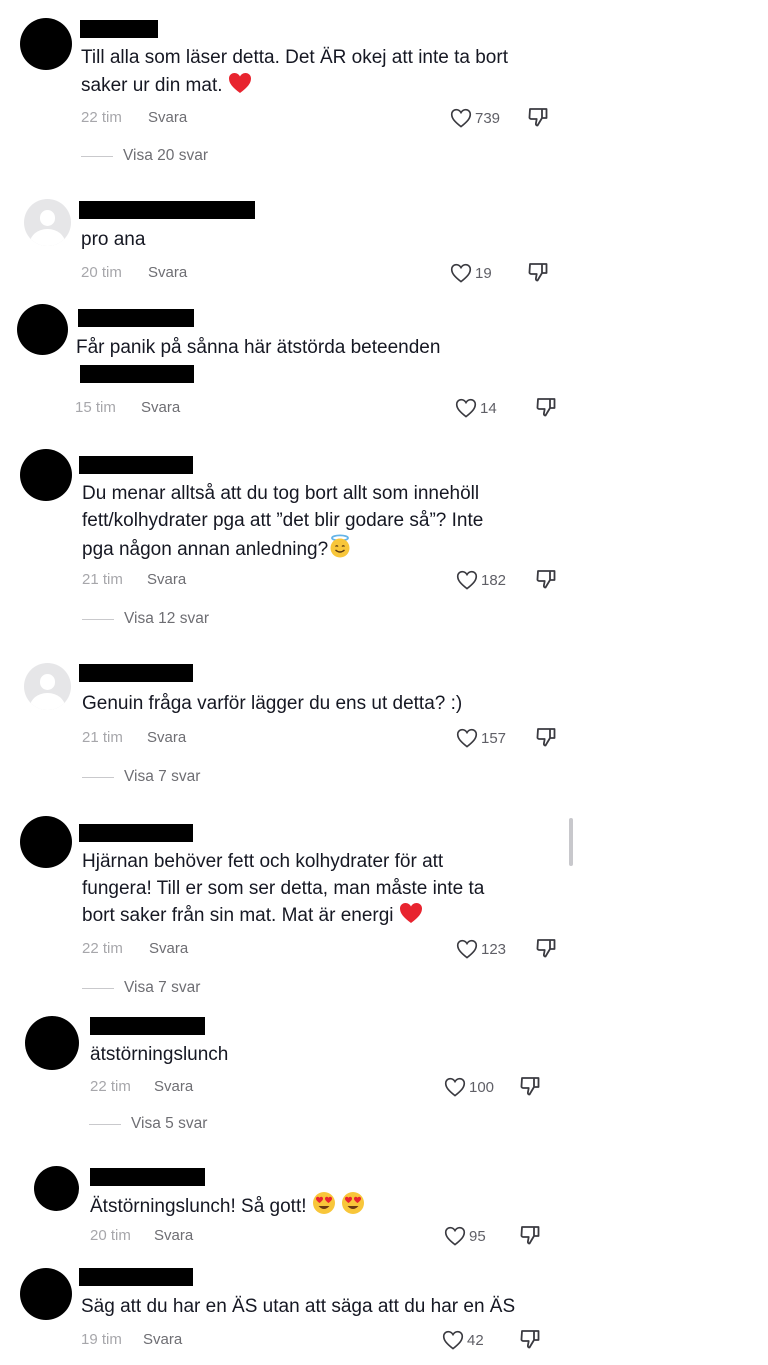 The width and height of the screenshot is (768, 1365). I want to click on like-count: 123, so click(494, 949).